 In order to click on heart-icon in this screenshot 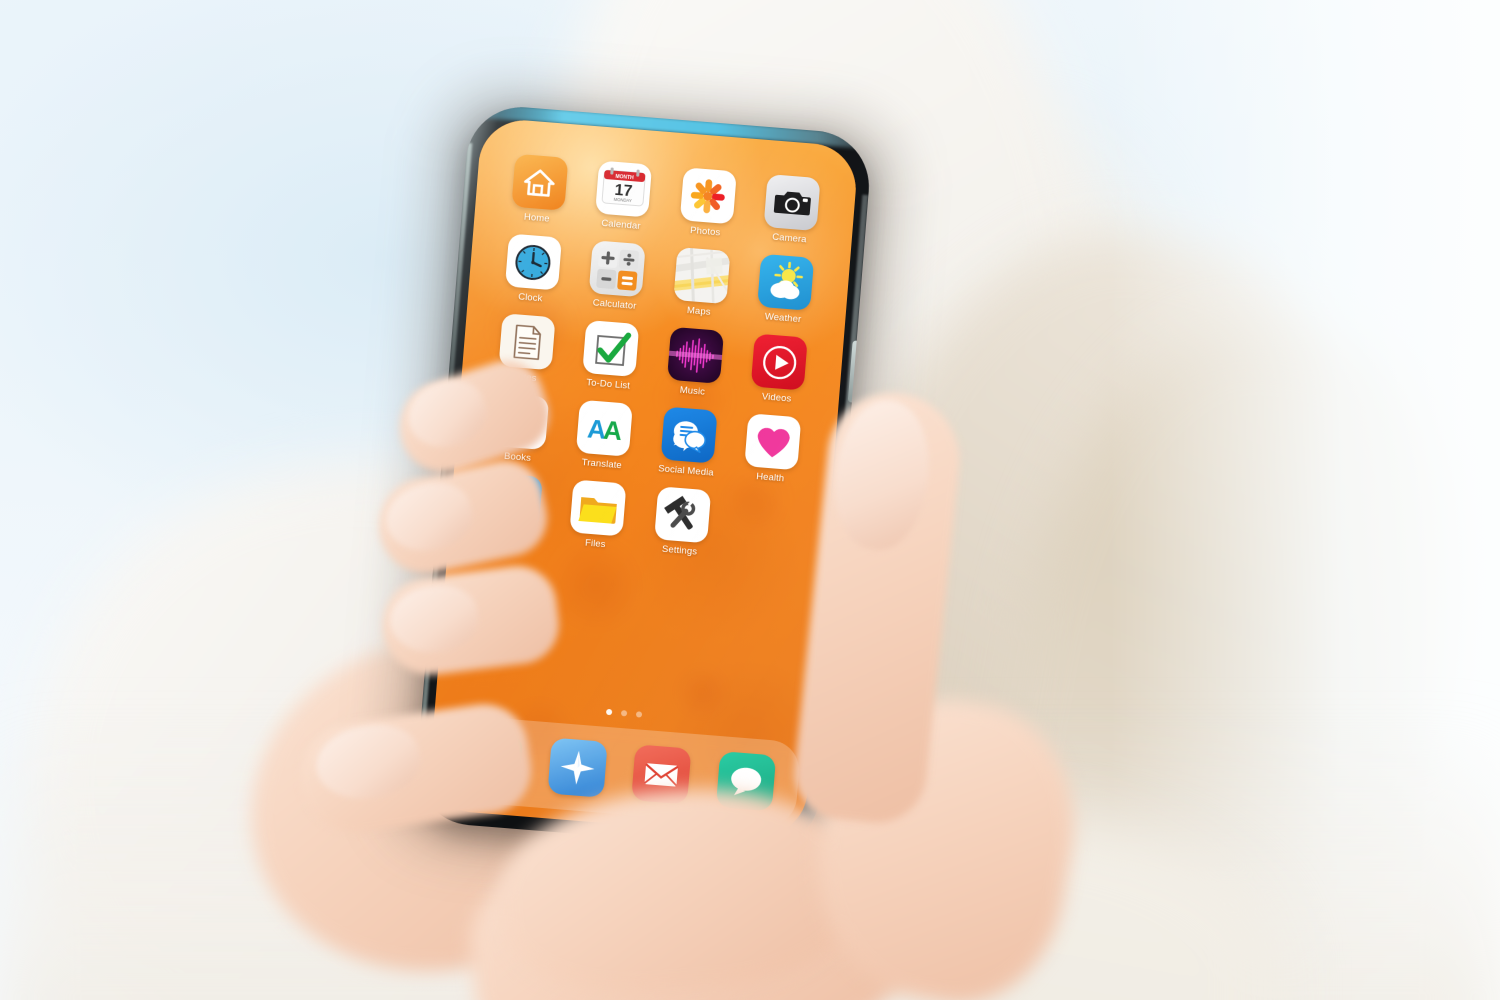, I will do `click(773, 442)`.